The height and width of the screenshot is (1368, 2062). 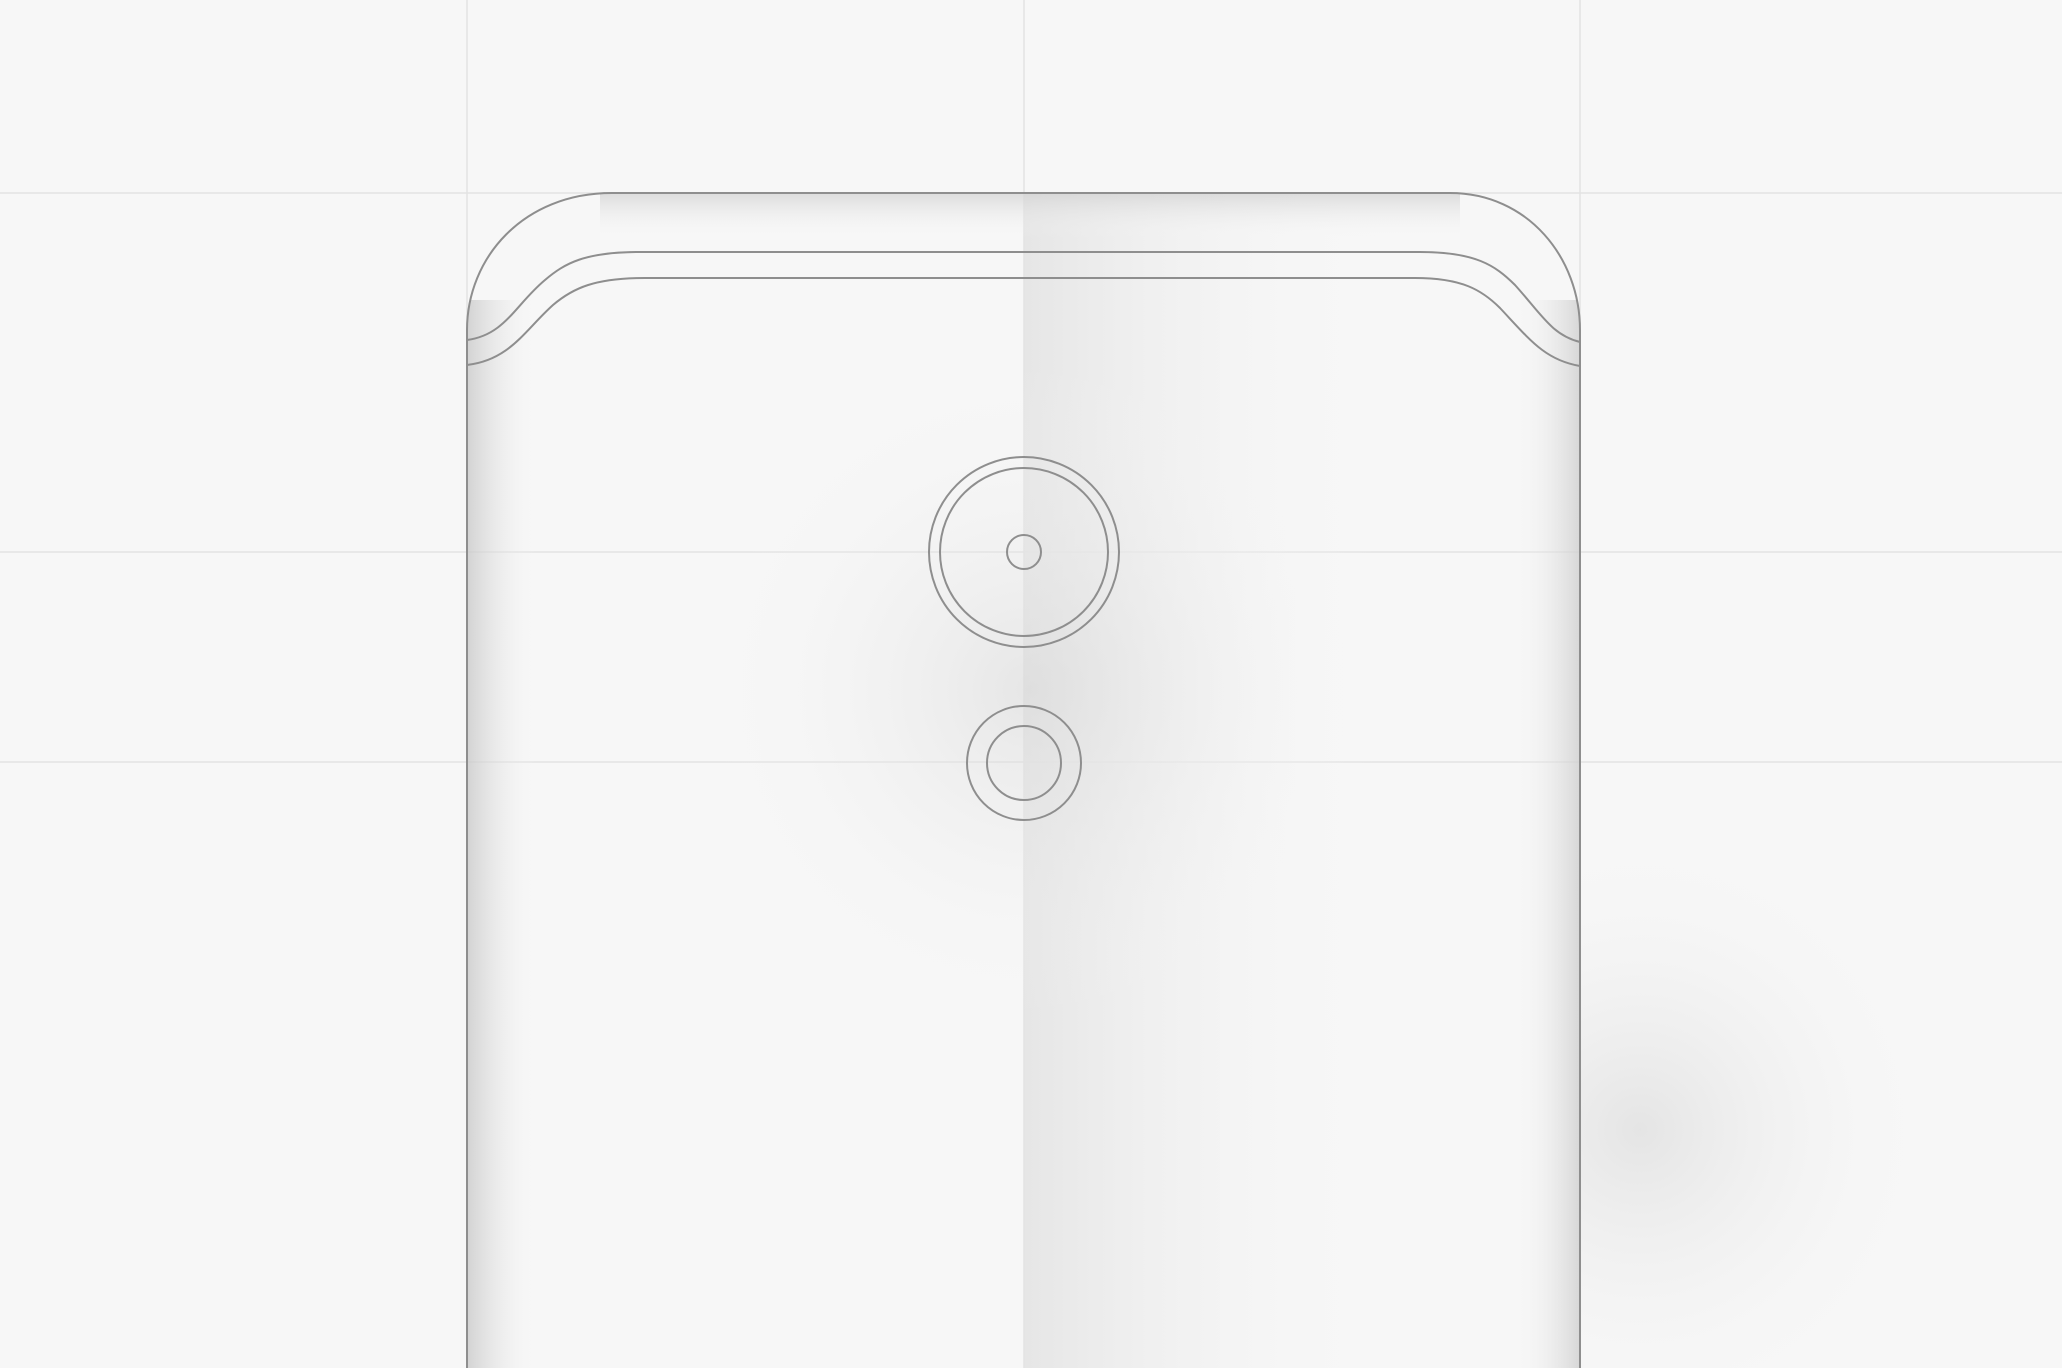 What do you see at coordinates (1030, 215) in the screenshot?
I see `top-edge-shadow` at bounding box center [1030, 215].